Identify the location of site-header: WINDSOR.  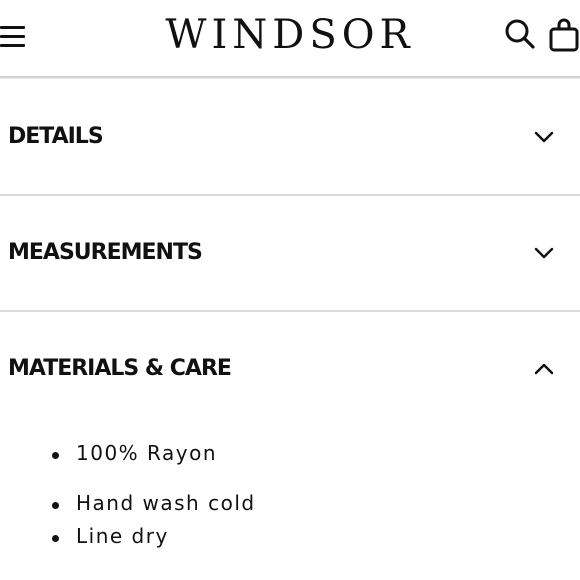
(290, 39).